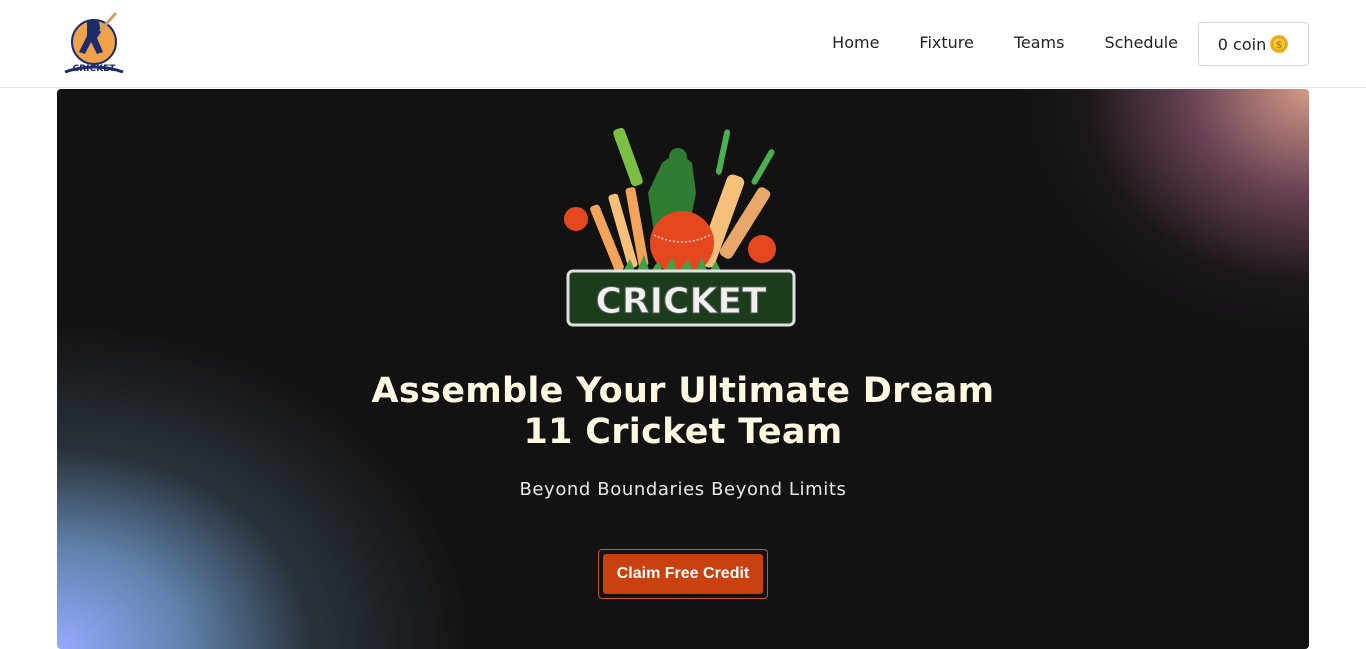  Describe the element at coordinates (680, 227) in the screenshot. I see `cricket-emblem-icon: CRICKET` at that location.